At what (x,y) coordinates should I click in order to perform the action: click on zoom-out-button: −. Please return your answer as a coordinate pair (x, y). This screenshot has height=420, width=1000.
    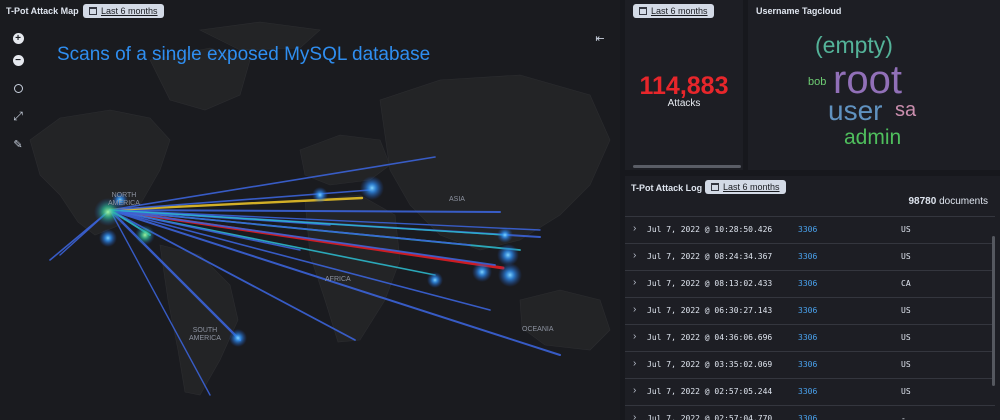
    Looking at the image, I should click on (18, 60).